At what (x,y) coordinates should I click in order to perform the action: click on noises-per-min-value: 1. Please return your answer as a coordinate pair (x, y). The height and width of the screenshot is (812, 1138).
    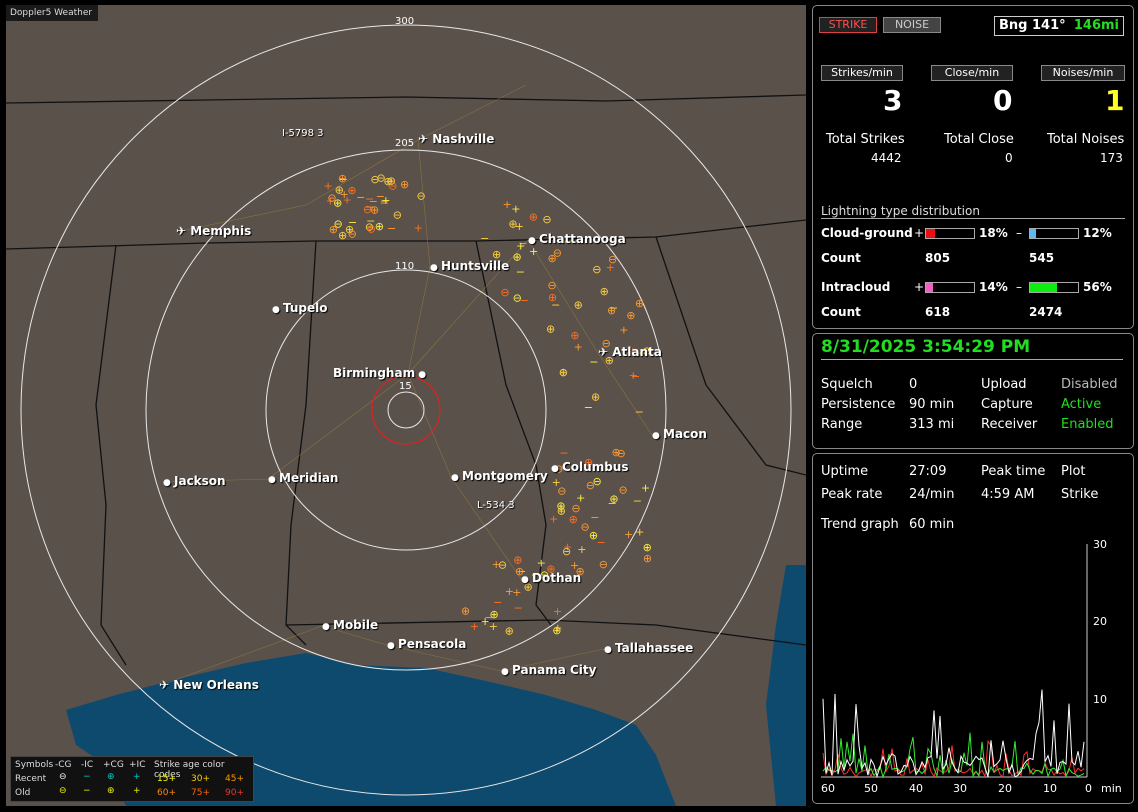
    Looking at the image, I should click on (1115, 100).